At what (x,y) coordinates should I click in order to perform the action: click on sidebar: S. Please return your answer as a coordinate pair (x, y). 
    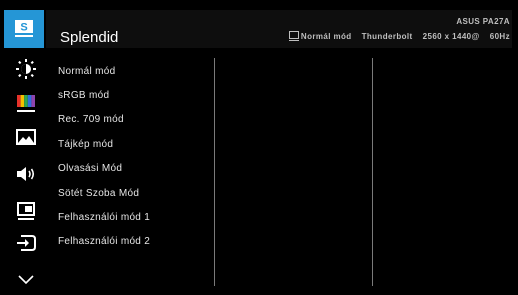
    Looking at the image, I should click on (23, 146).